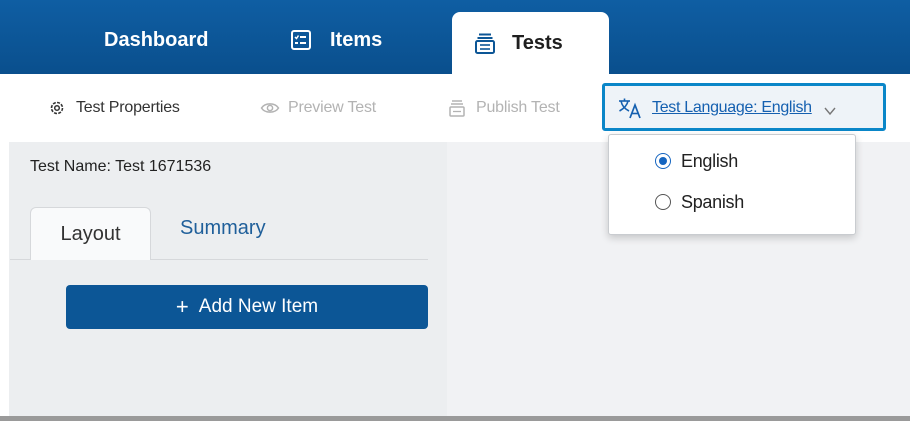  What do you see at coordinates (518, 107) in the screenshot?
I see `publish-test-label: Publish Test` at bounding box center [518, 107].